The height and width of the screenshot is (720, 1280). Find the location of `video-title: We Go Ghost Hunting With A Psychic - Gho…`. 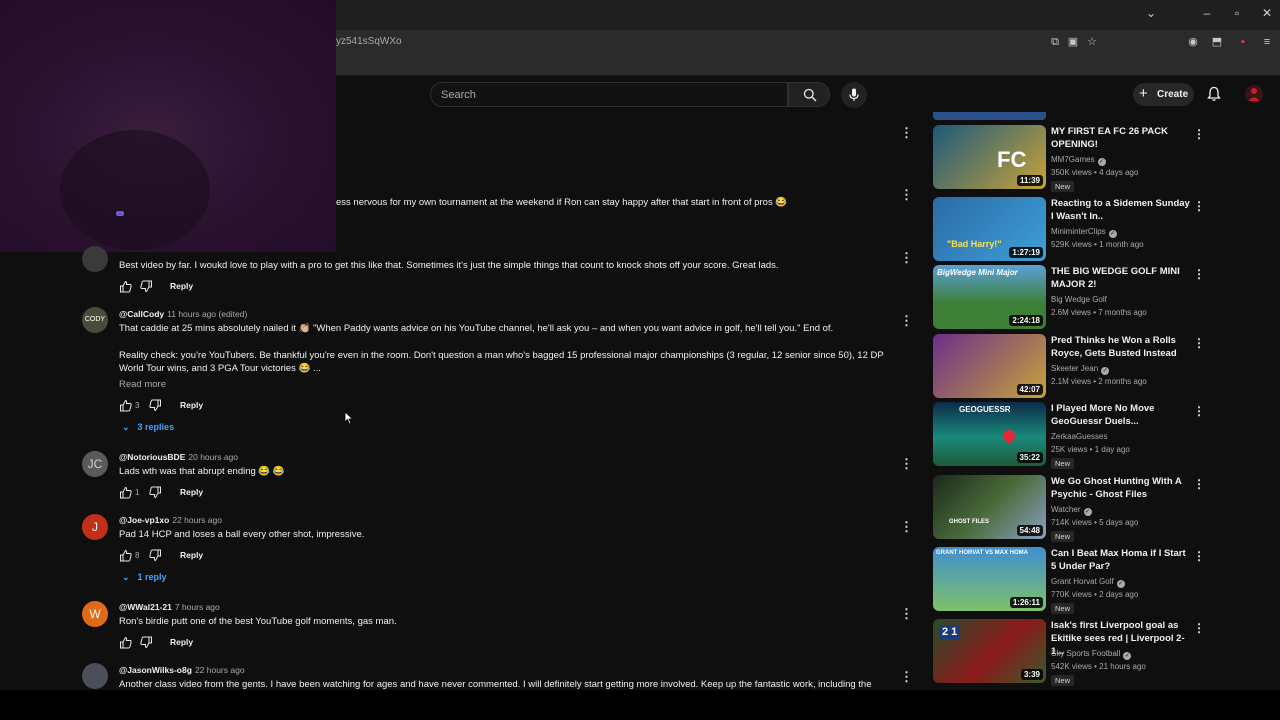

video-title: We Go Ghost Hunting With A Psychic - Gho… is located at coordinates (1121, 488).